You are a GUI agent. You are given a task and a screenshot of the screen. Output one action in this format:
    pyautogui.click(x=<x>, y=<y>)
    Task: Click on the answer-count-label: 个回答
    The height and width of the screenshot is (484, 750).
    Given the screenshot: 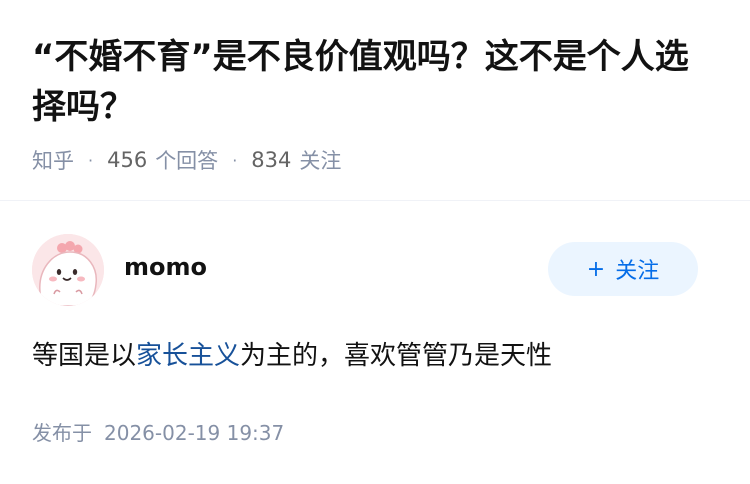 What is the action you would take?
    pyautogui.click(x=186, y=160)
    